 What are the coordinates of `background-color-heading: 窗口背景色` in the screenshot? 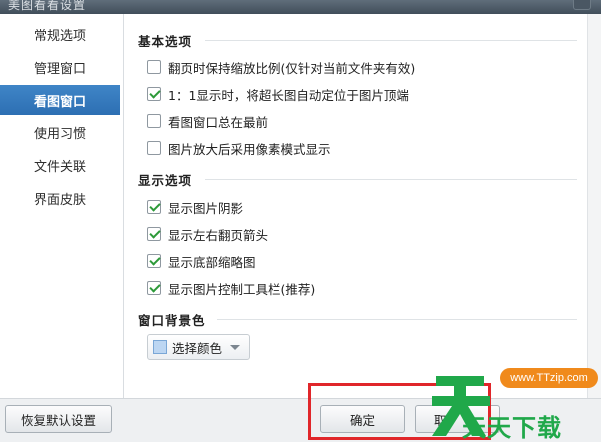 It's located at (172, 320).